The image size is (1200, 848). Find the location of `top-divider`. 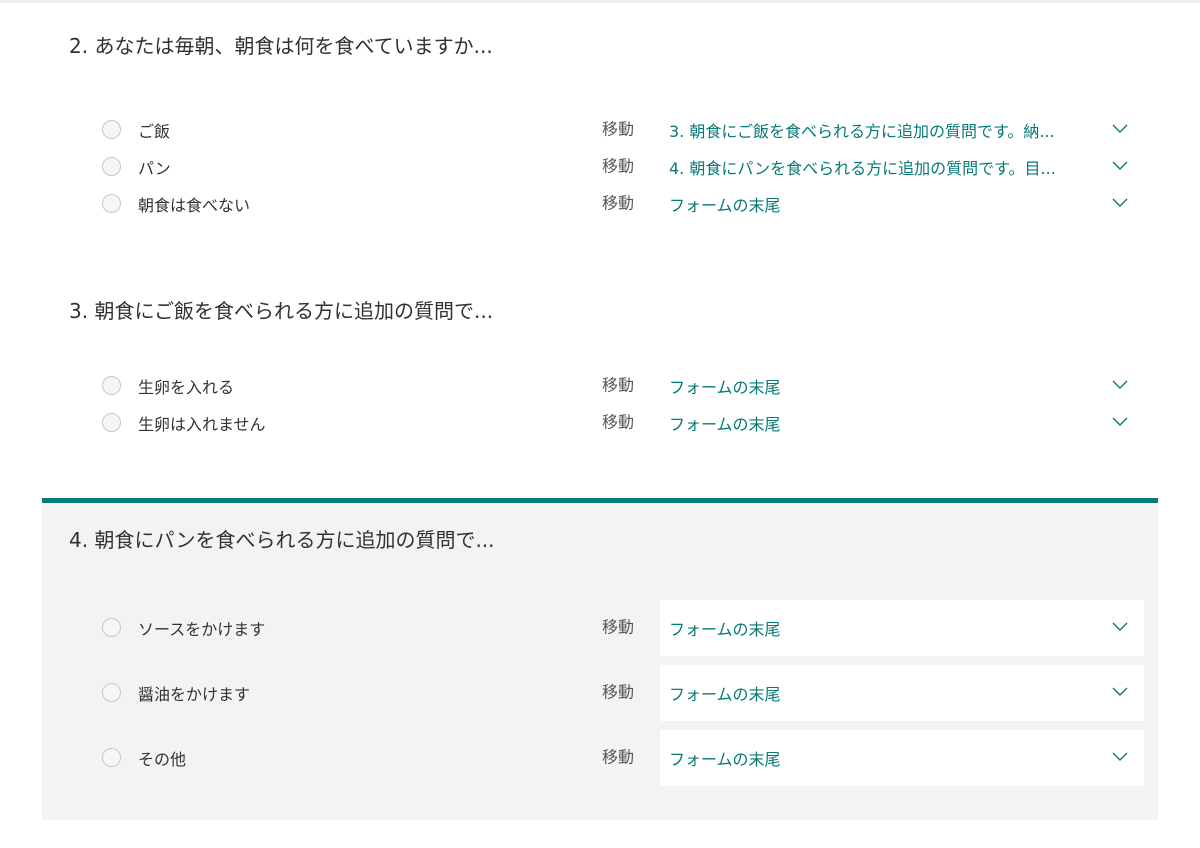

top-divider is located at coordinates (600, 1).